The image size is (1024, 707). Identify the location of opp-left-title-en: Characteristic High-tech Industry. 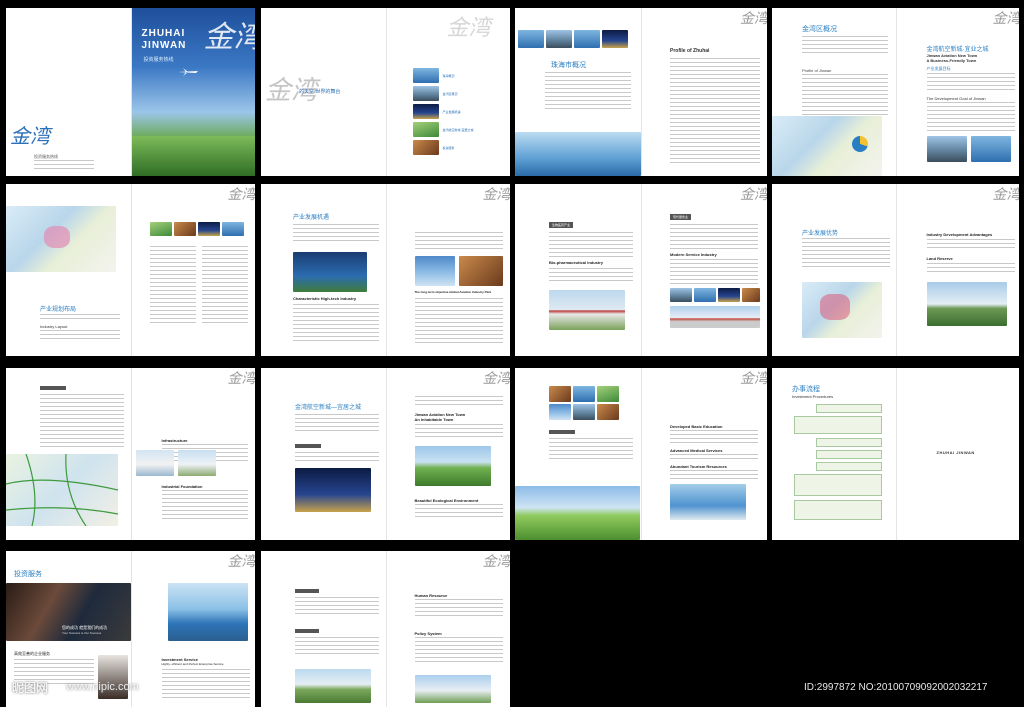
(325, 298).